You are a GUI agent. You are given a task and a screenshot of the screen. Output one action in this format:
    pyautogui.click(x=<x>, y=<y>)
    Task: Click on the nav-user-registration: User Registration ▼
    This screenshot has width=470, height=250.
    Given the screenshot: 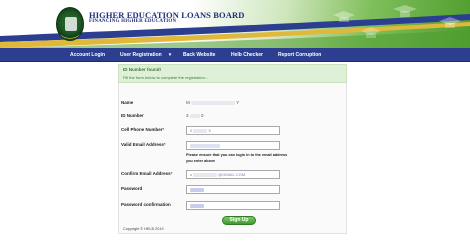 What is the action you would take?
    pyautogui.click(x=146, y=55)
    